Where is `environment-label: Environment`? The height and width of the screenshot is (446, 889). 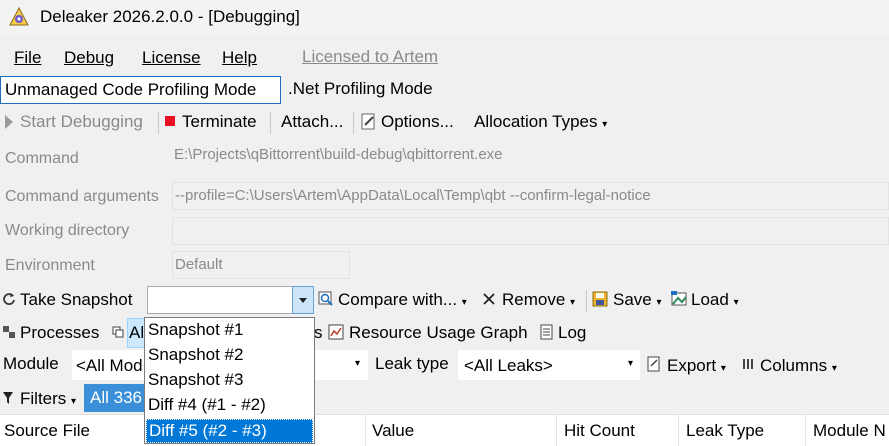
environment-label: Environment is located at coordinates (50, 265).